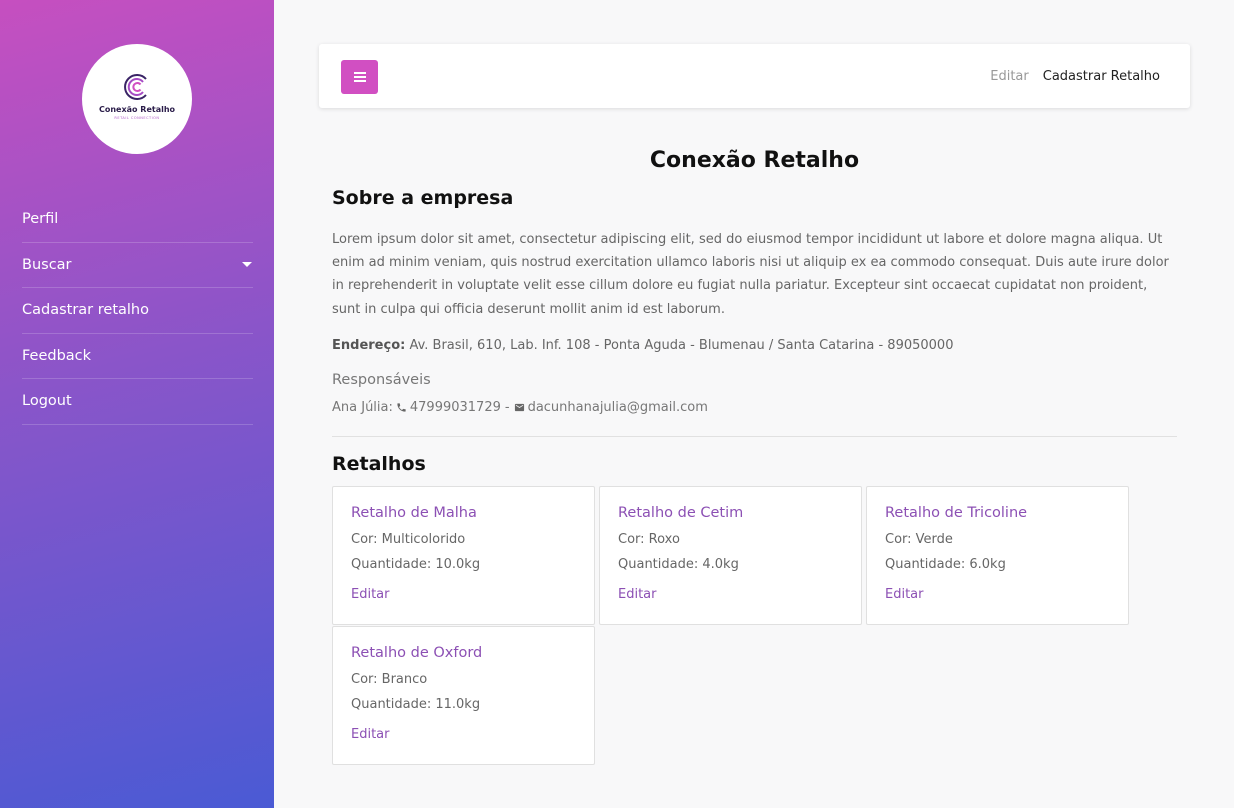 Image resolution: width=1234 pixels, height=808 pixels. Describe the element at coordinates (754, 436) in the screenshot. I see `section-divider` at that location.